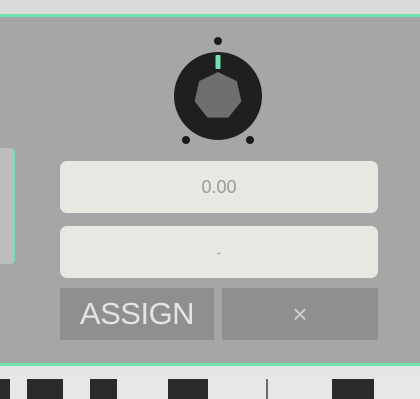  I want to click on knob-center-marker, so click(218, 41).